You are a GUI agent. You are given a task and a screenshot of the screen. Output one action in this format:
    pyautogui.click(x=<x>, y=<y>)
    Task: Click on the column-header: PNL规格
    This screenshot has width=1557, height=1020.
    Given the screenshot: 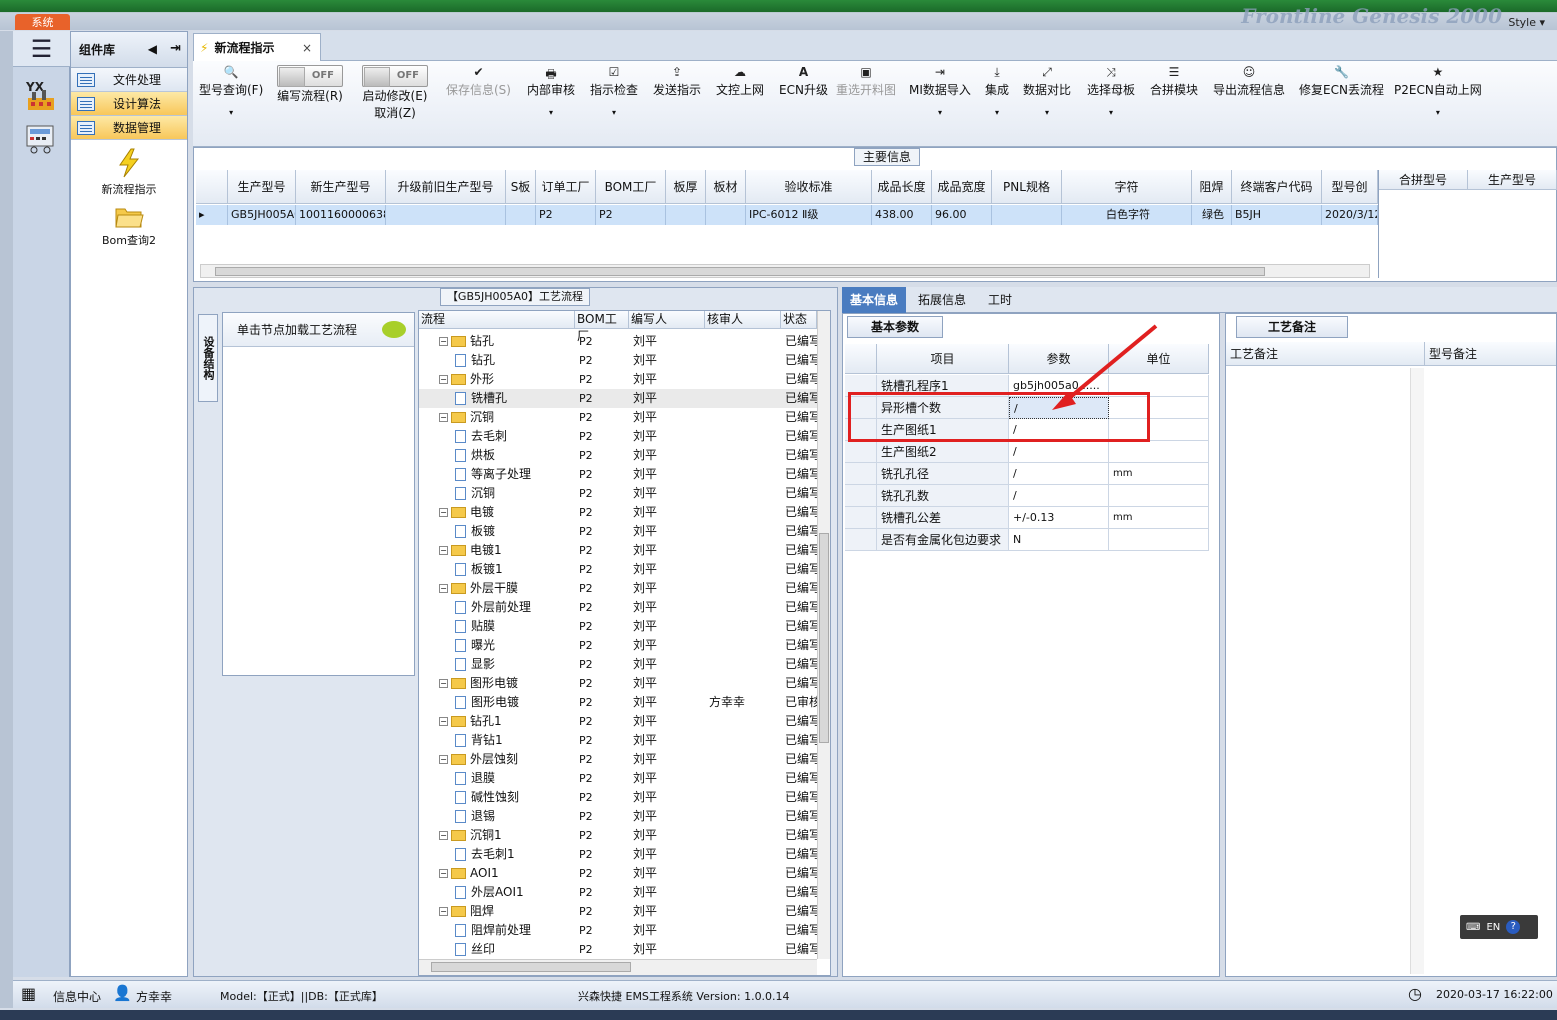 What is the action you would take?
    pyautogui.click(x=1027, y=187)
    